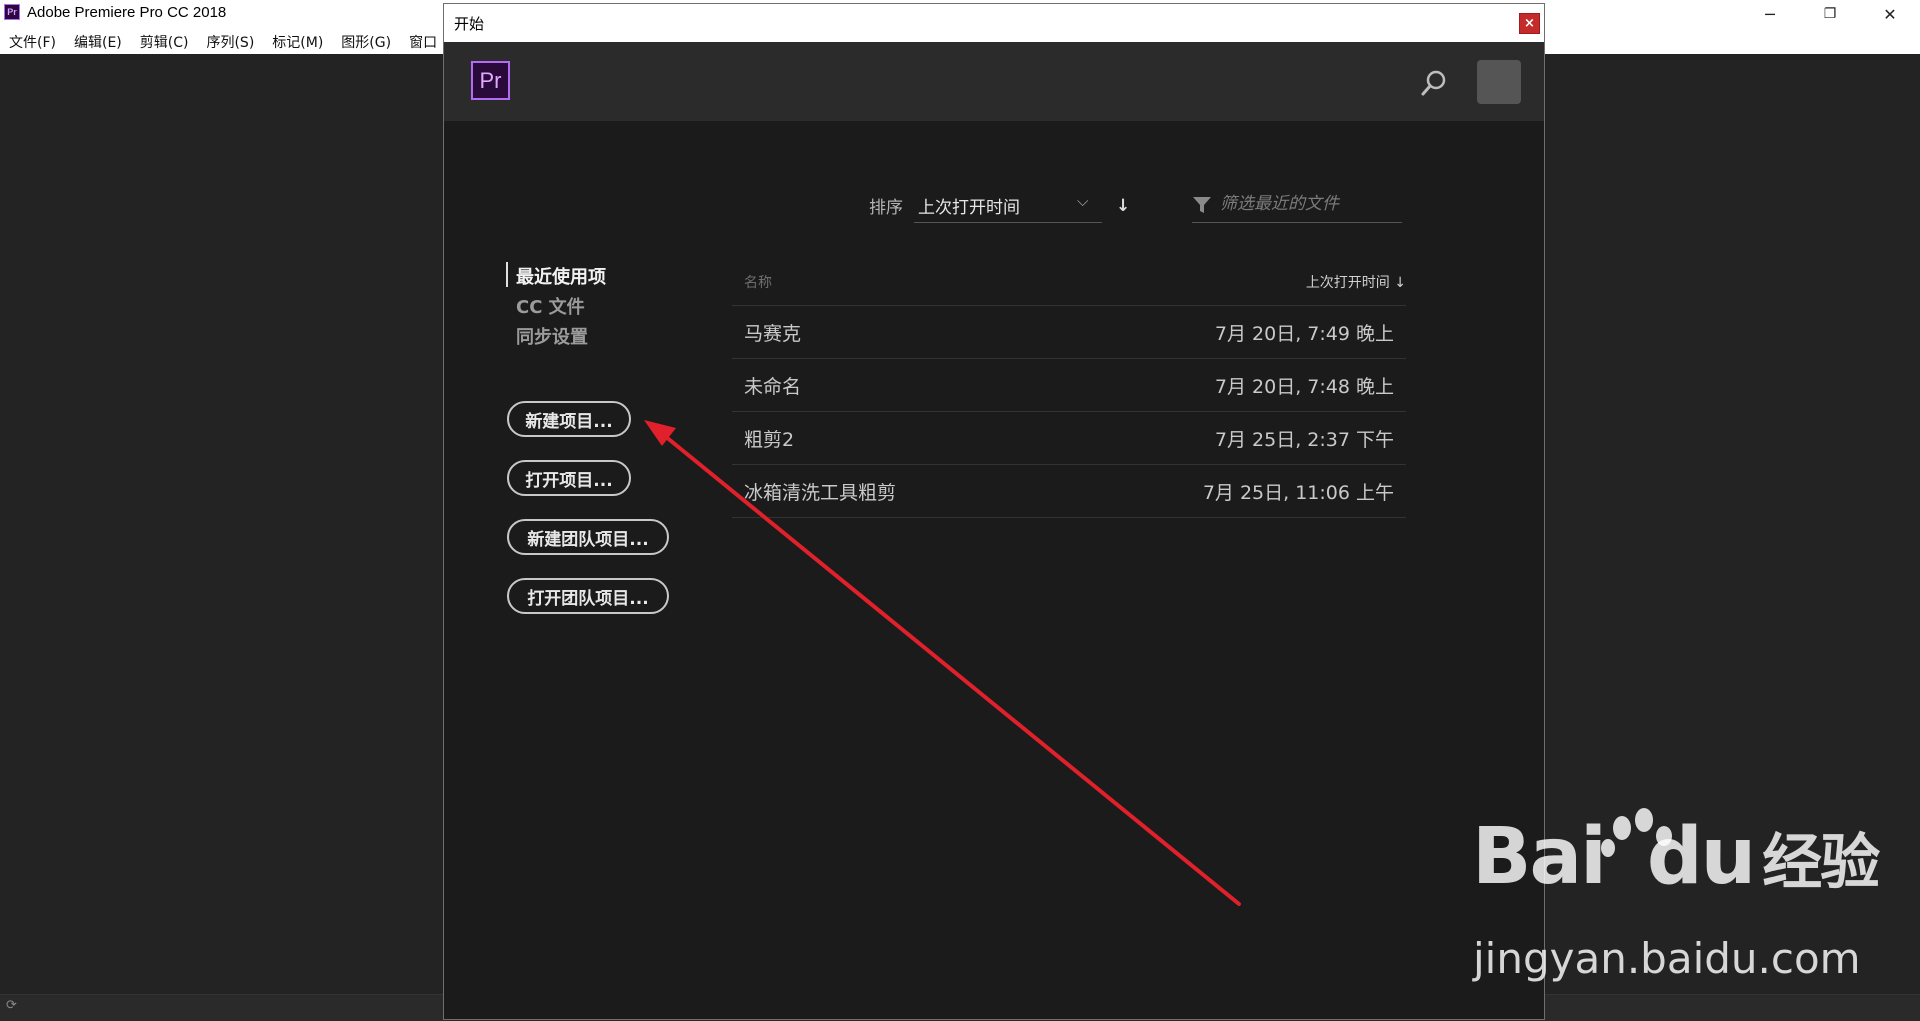  I want to click on project-last-opened: 7月 20日, 7:48 晚上, so click(1304, 387).